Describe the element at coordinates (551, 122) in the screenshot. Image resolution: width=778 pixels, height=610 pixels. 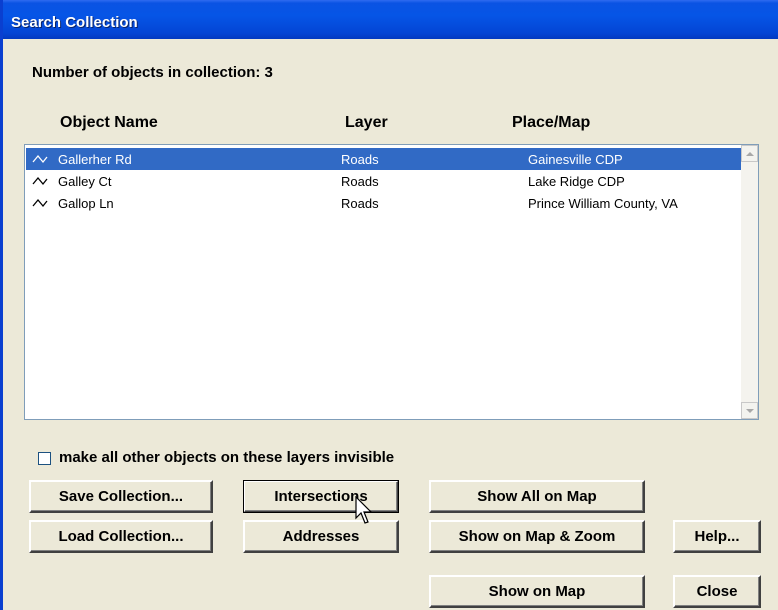
I see `column-header-place-map: Place/Map` at that location.